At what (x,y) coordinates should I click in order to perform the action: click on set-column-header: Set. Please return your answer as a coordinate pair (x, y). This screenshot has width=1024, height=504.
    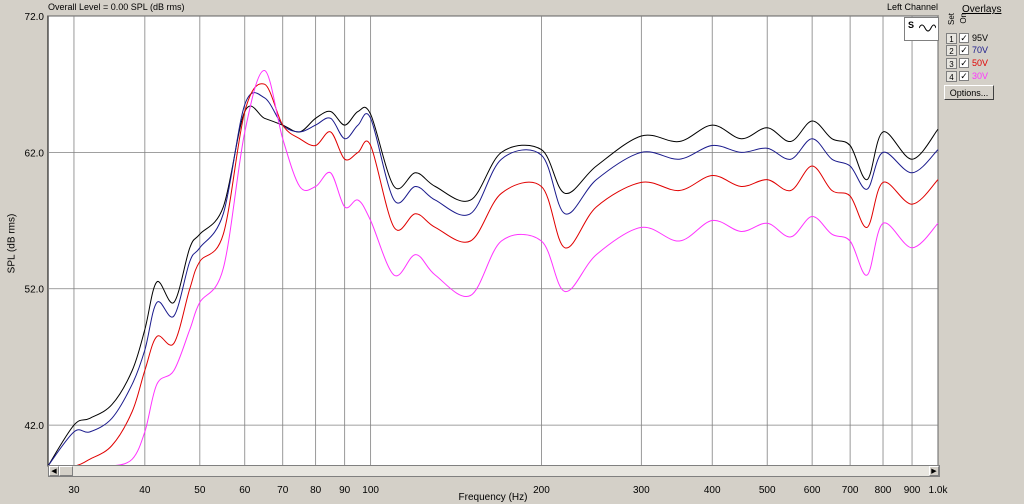
    Looking at the image, I should click on (951, 19).